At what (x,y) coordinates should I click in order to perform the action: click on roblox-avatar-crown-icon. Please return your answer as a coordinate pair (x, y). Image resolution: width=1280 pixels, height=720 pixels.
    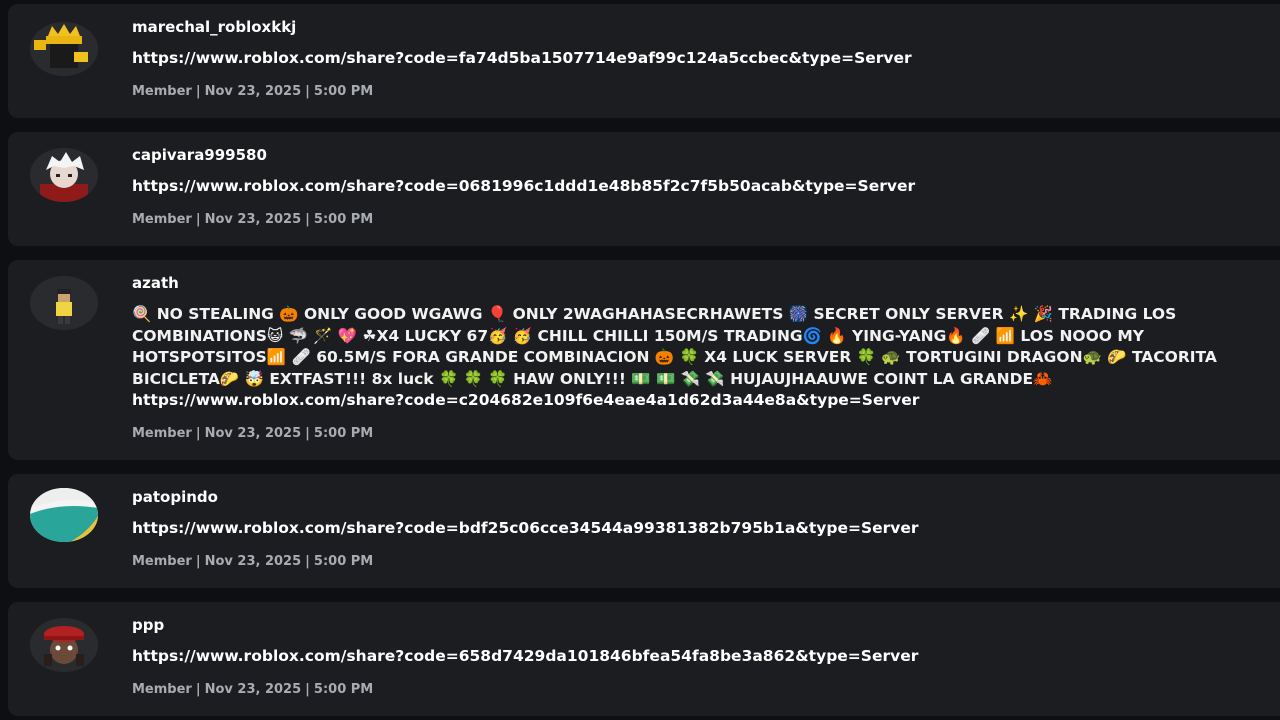
    Looking at the image, I should click on (64, 49).